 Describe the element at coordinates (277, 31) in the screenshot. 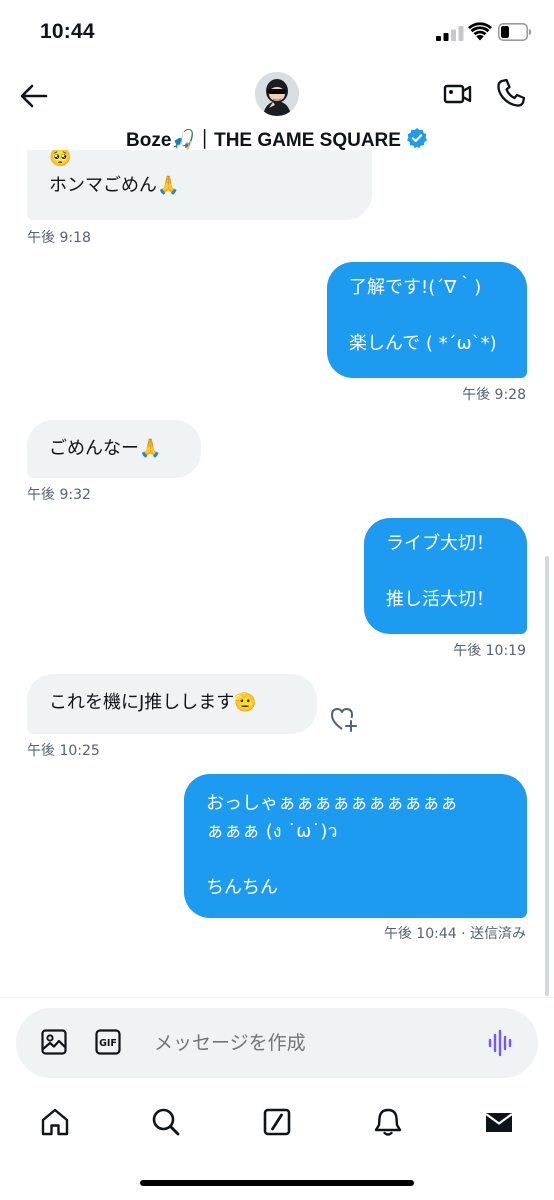

I see `status-bar: 10:44` at that location.